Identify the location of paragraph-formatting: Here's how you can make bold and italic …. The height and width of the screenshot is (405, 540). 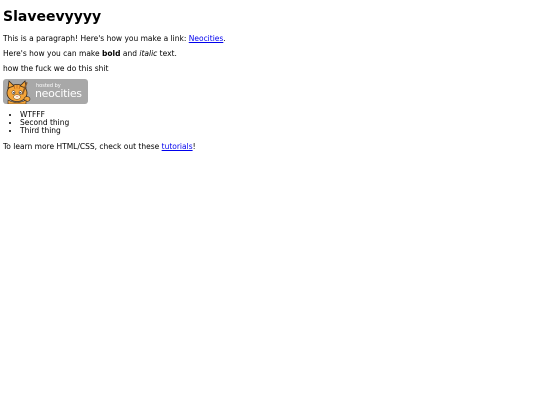
(90, 54).